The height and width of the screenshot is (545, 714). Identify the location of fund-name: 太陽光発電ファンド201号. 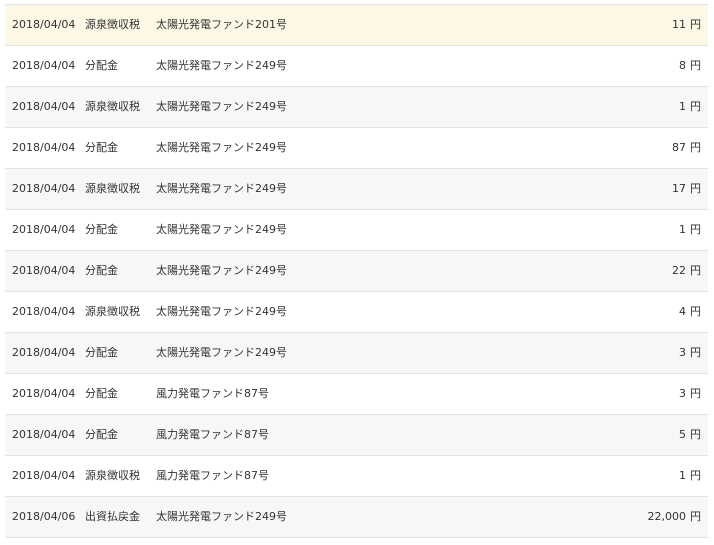
(221, 24).